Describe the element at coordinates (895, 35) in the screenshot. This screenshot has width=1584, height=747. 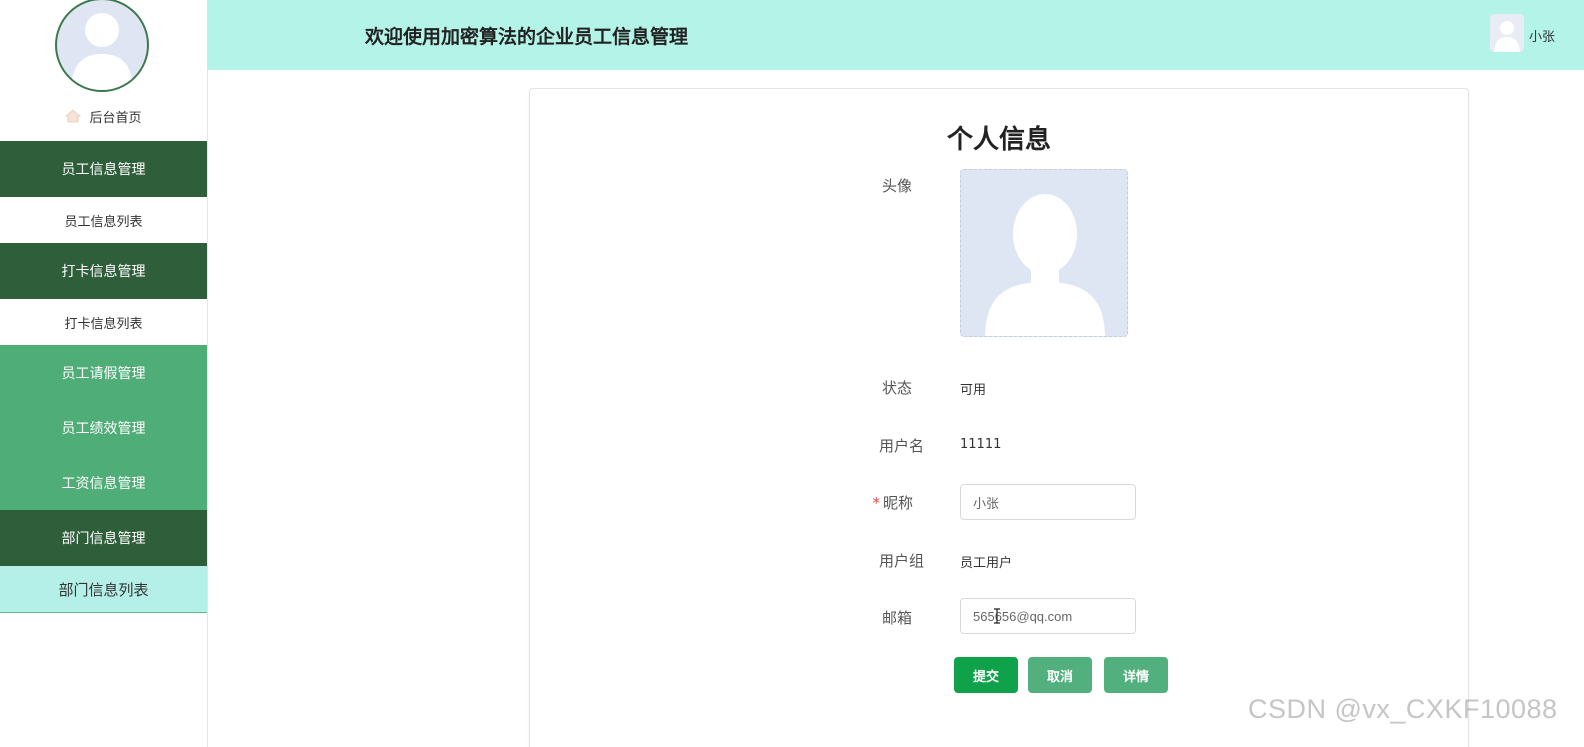
I see `top-header: 欢迎使用加密算法的企业员工信息管理 小张` at that location.